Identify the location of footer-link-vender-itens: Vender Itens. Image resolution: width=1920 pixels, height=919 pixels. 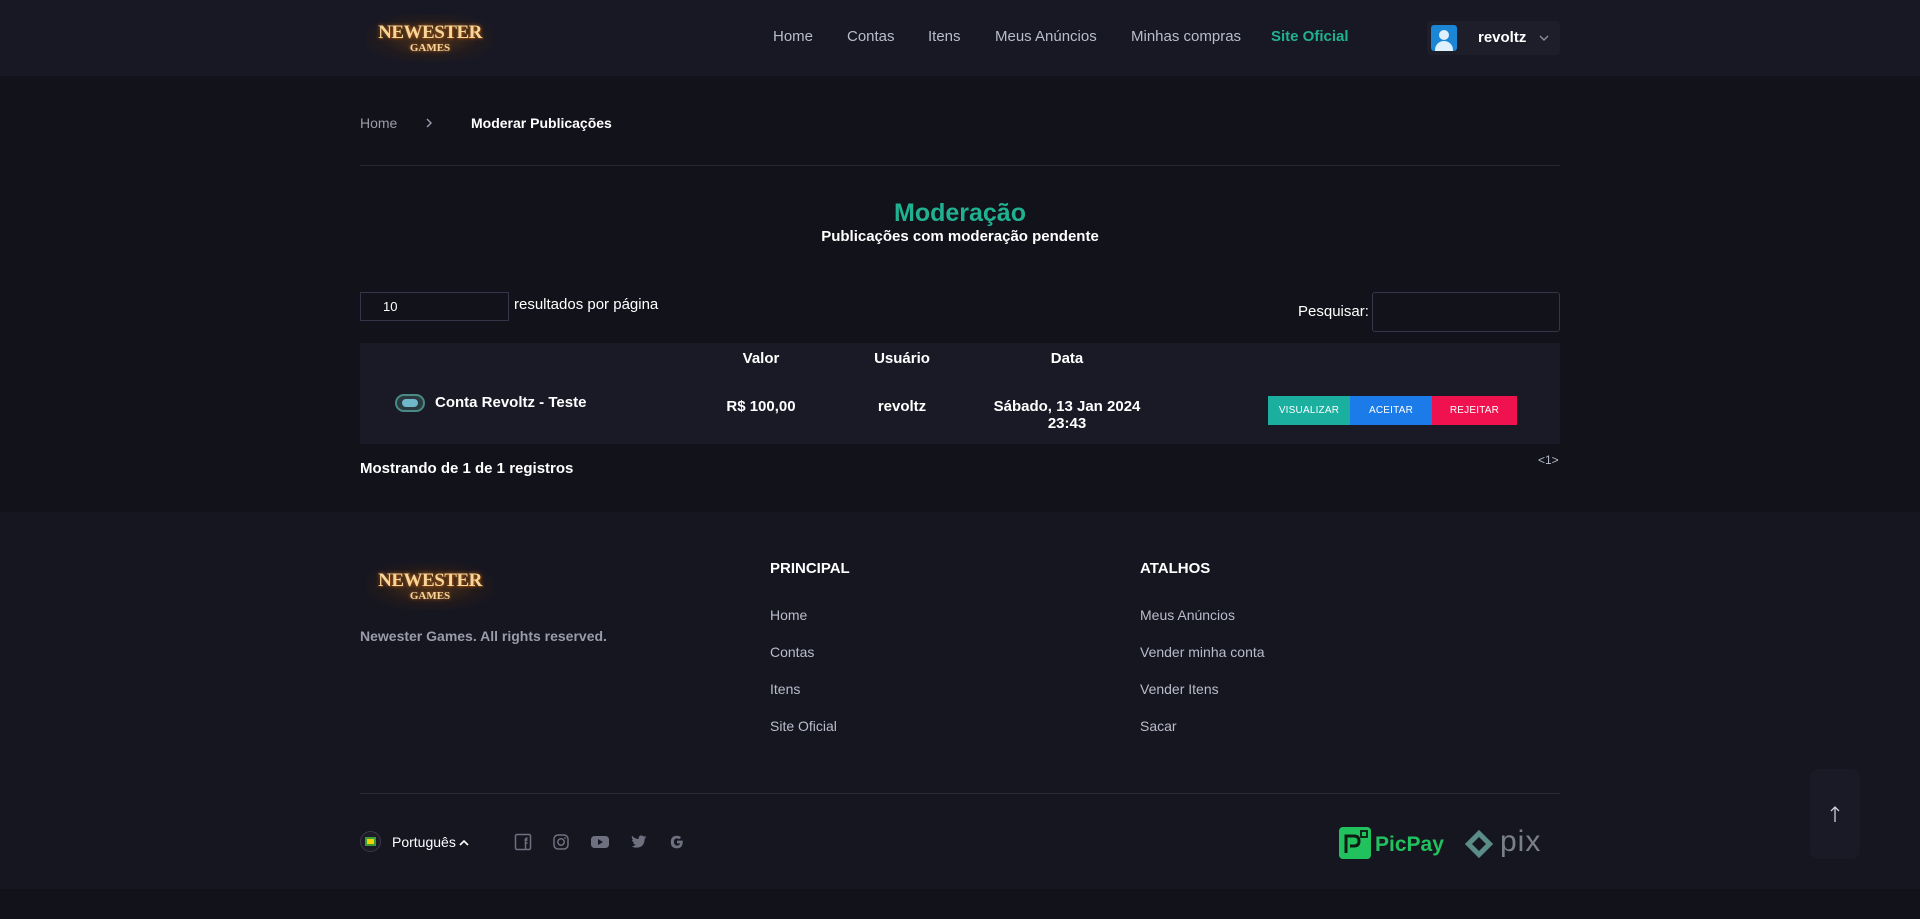
(1179, 689).